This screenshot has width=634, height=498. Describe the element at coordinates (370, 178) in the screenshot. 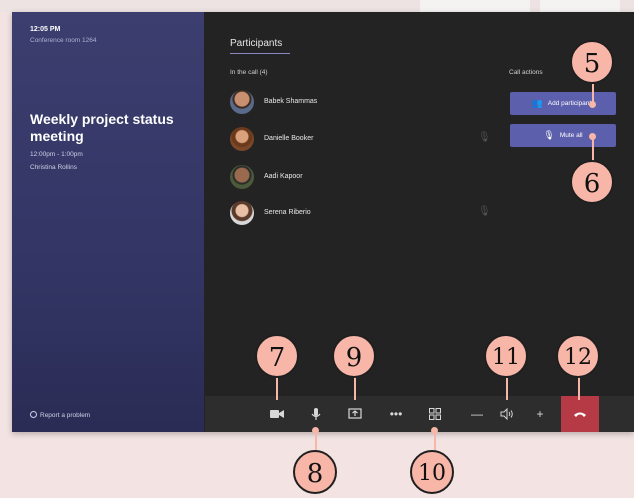

I see `participant-row: Aadi Kapoor` at that location.